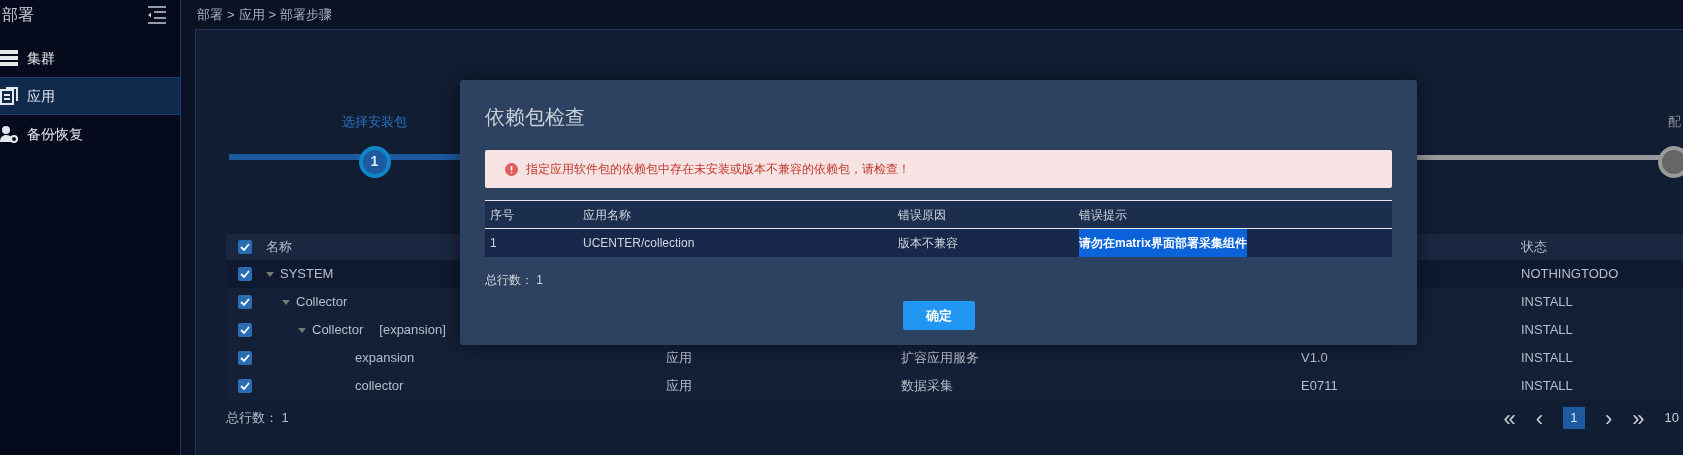 The image size is (1683, 455). What do you see at coordinates (157, 15) in the screenshot?
I see `collapse-menu-icon` at bounding box center [157, 15].